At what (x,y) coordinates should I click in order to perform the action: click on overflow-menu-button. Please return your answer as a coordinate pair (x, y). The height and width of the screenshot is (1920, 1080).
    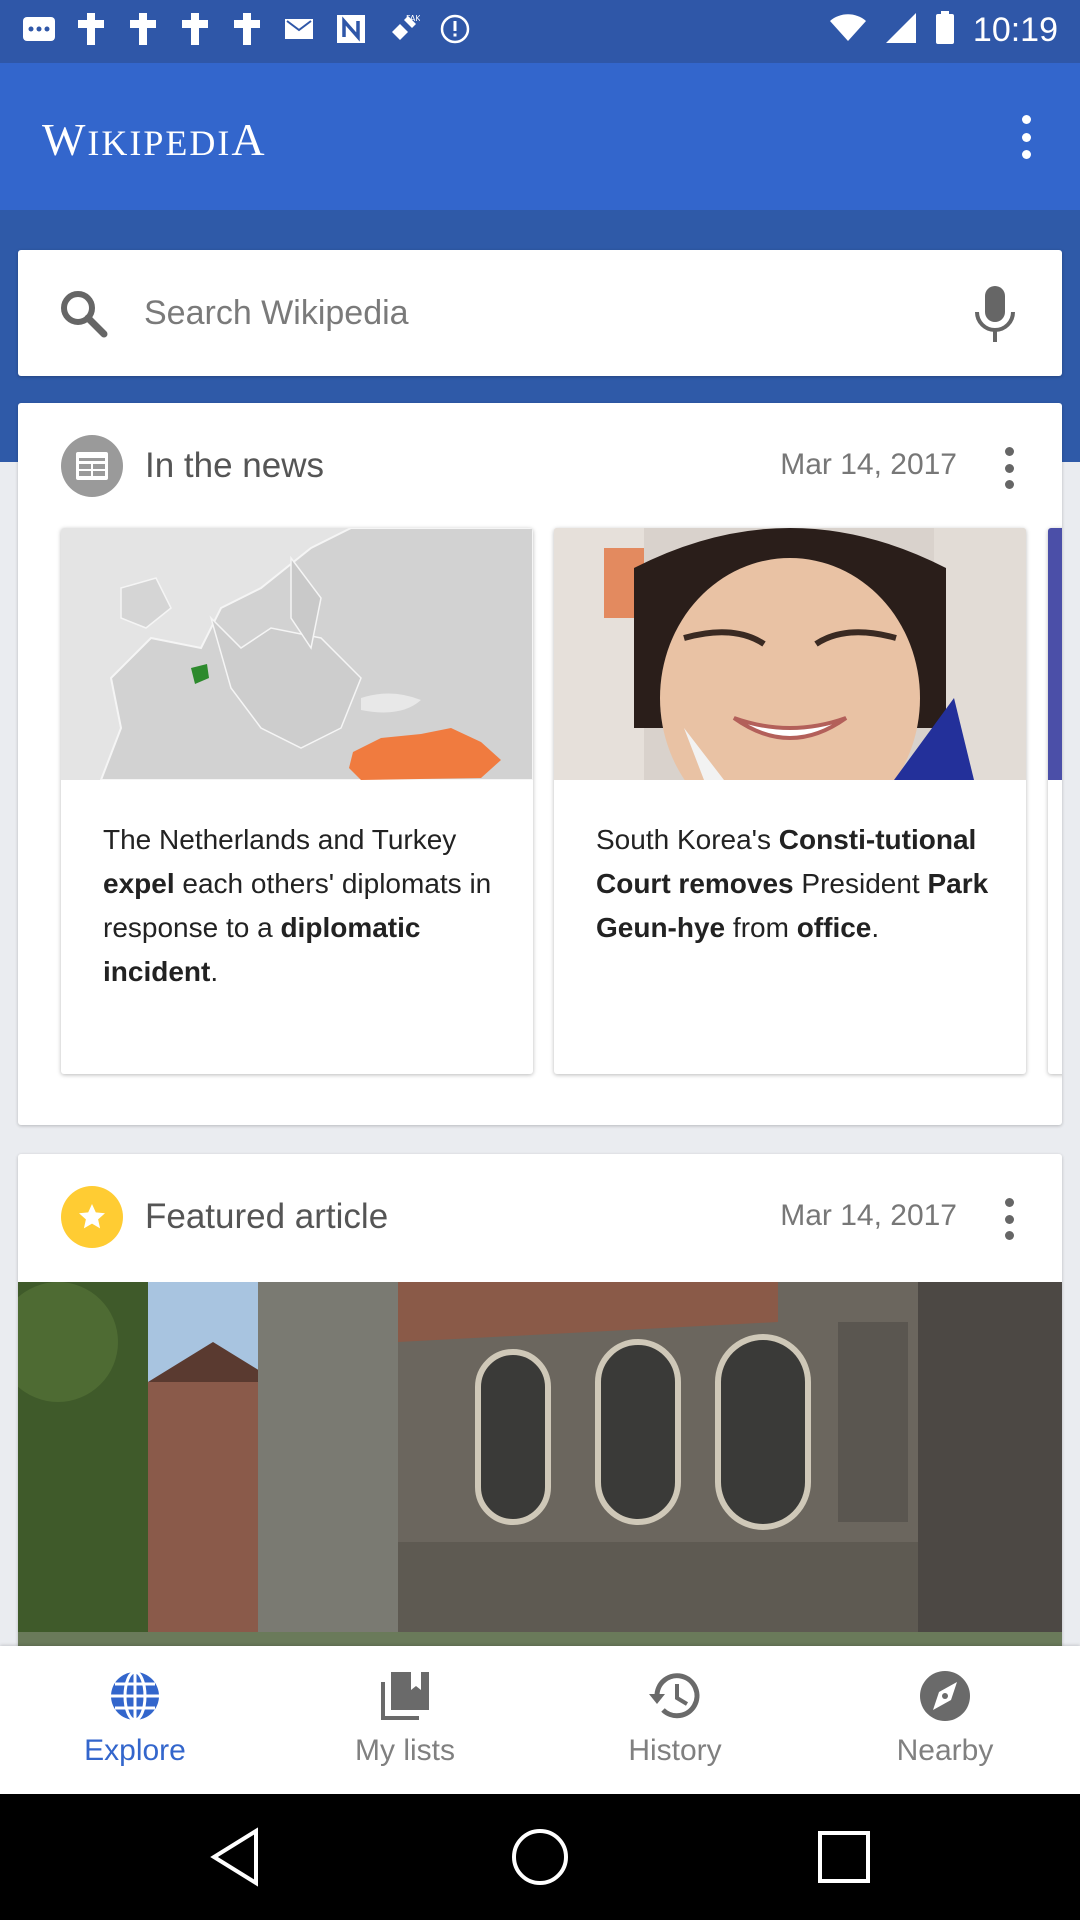
    Looking at the image, I should click on (1026, 137).